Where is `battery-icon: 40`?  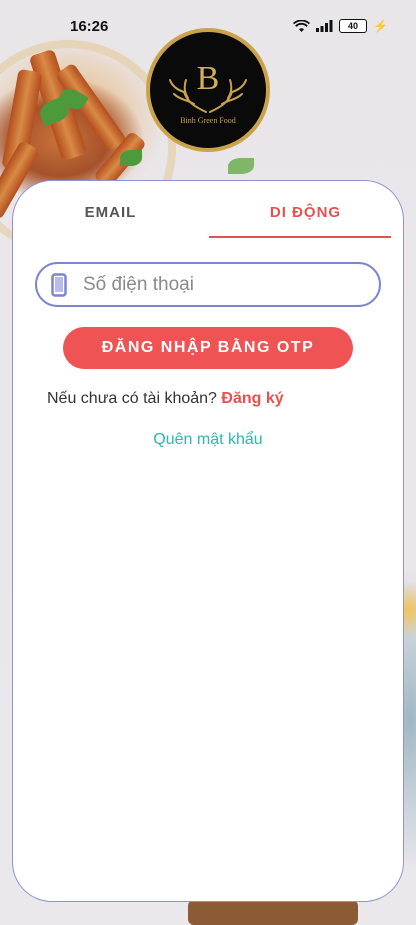
battery-icon: 40 is located at coordinates (353, 26).